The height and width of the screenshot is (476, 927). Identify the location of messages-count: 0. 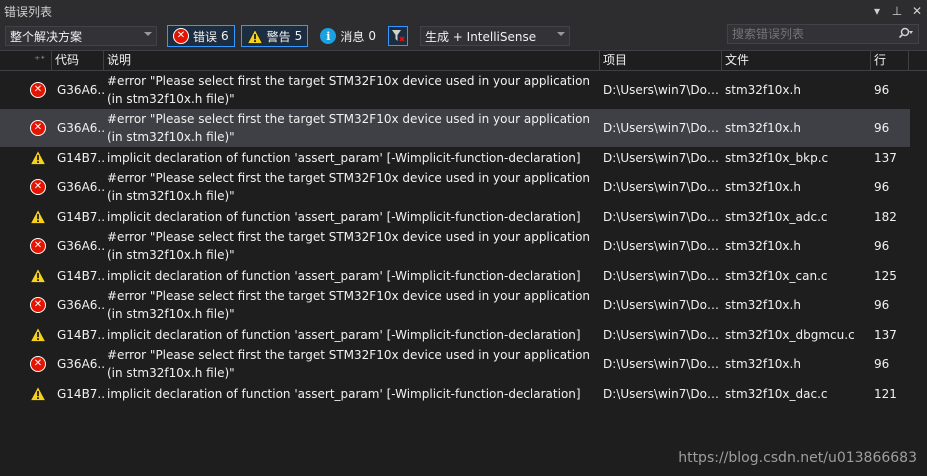
(372, 36).